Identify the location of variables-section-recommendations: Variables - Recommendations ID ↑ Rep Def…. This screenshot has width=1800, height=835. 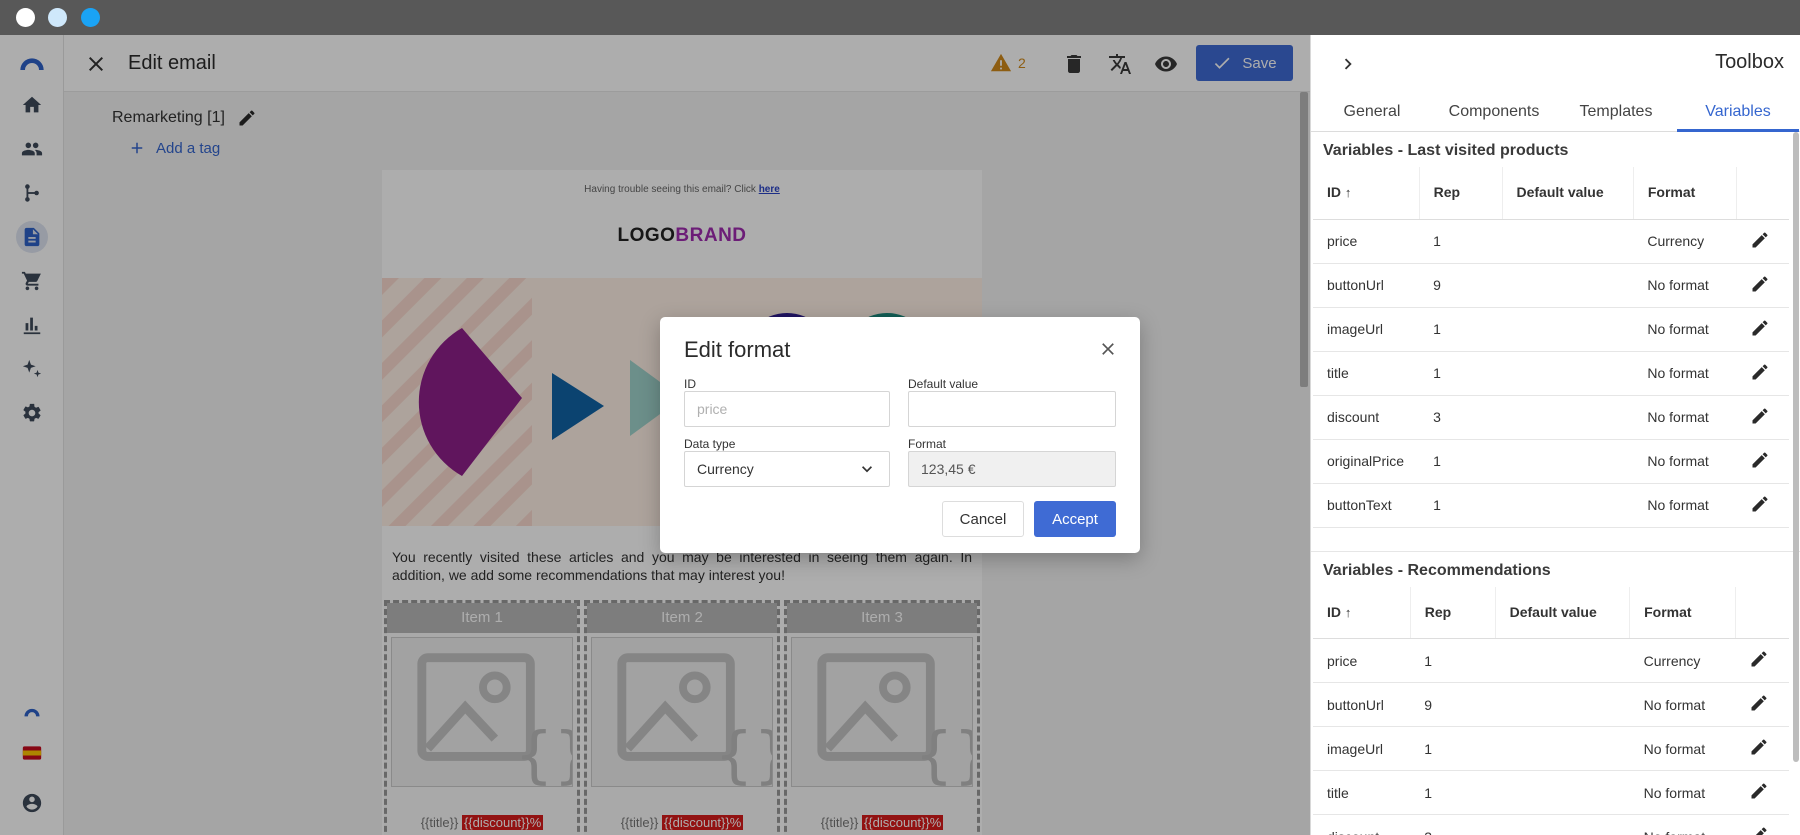
(1555, 693).